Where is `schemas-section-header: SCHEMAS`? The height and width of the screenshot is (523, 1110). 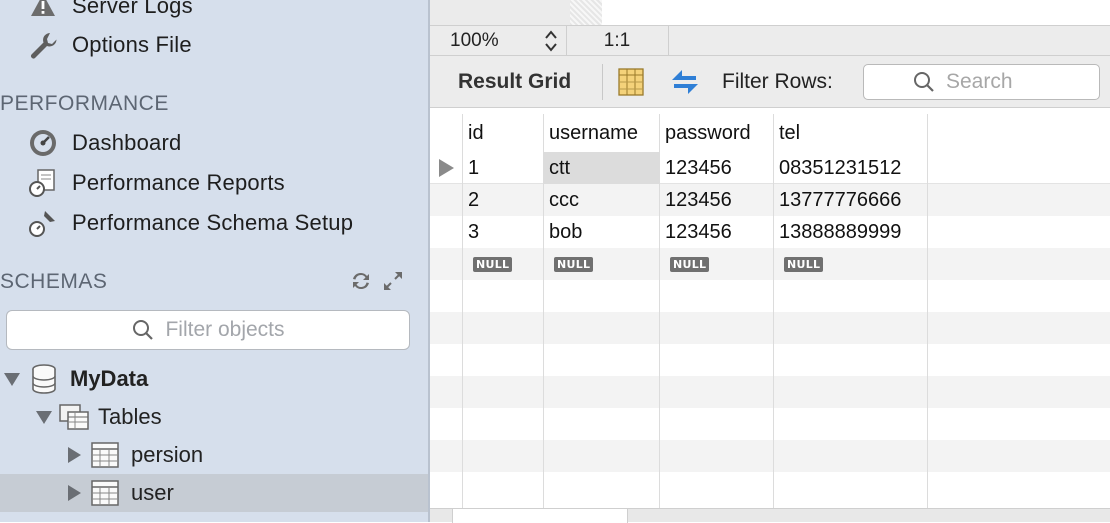 schemas-section-header: SCHEMAS is located at coordinates (54, 281).